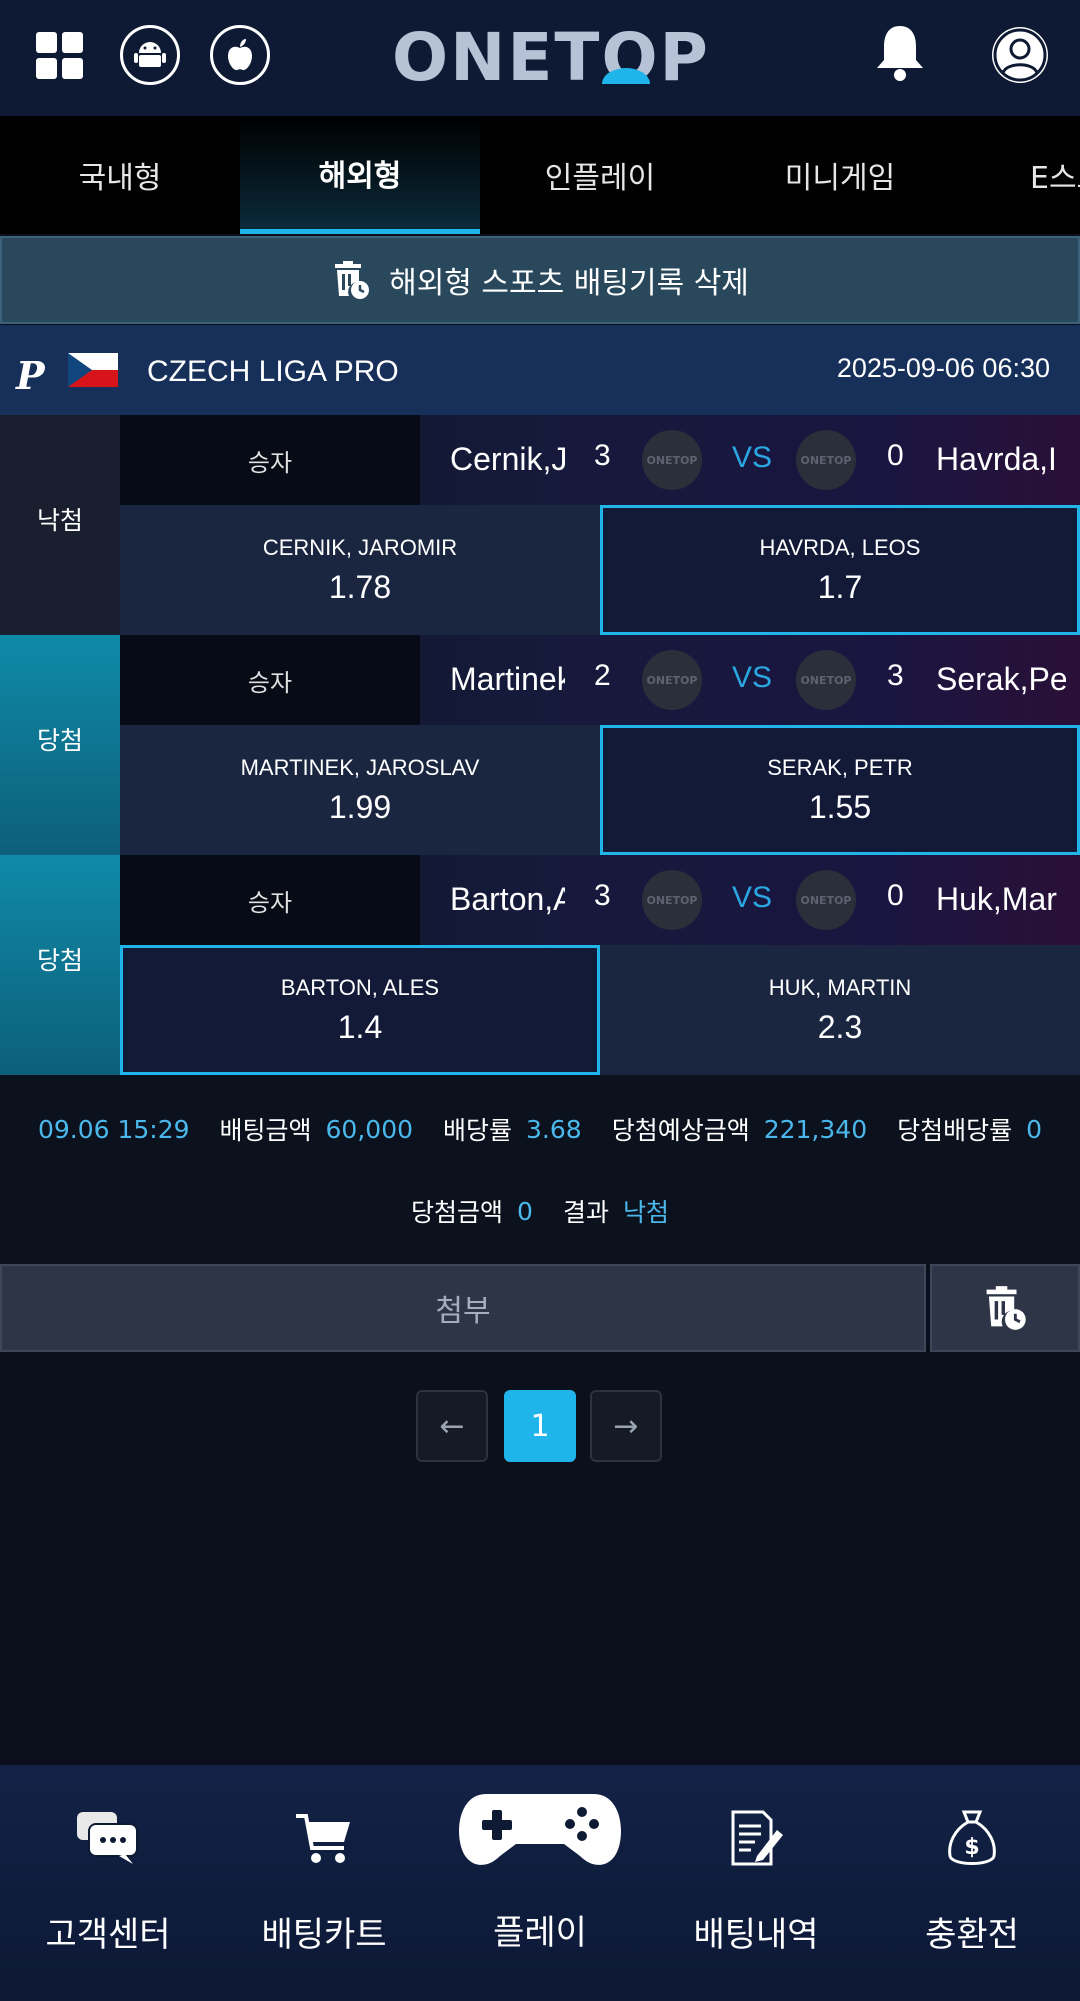 Image resolution: width=1080 pixels, height=2001 pixels. Describe the element at coordinates (478, 1130) in the screenshot. I see `odds-label: 배당률` at that location.